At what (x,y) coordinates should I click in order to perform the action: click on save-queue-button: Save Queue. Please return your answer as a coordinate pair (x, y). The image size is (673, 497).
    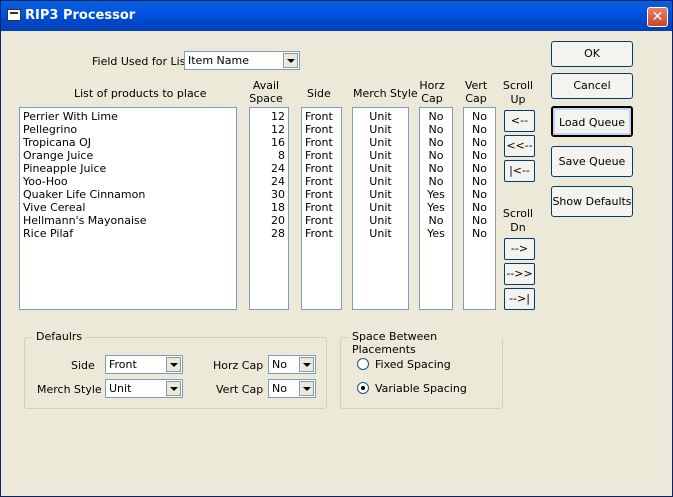
    Looking at the image, I should click on (592, 161).